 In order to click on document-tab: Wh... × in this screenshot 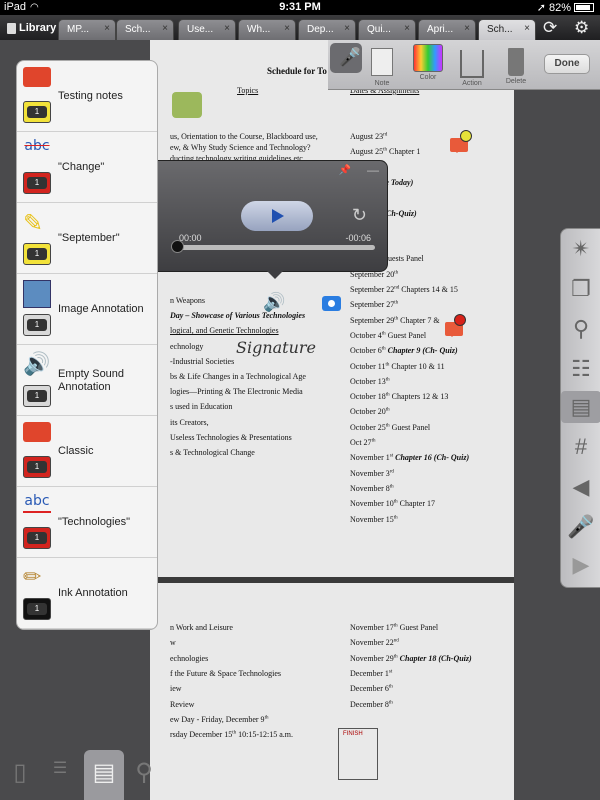, I will do `click(267, 29)`.